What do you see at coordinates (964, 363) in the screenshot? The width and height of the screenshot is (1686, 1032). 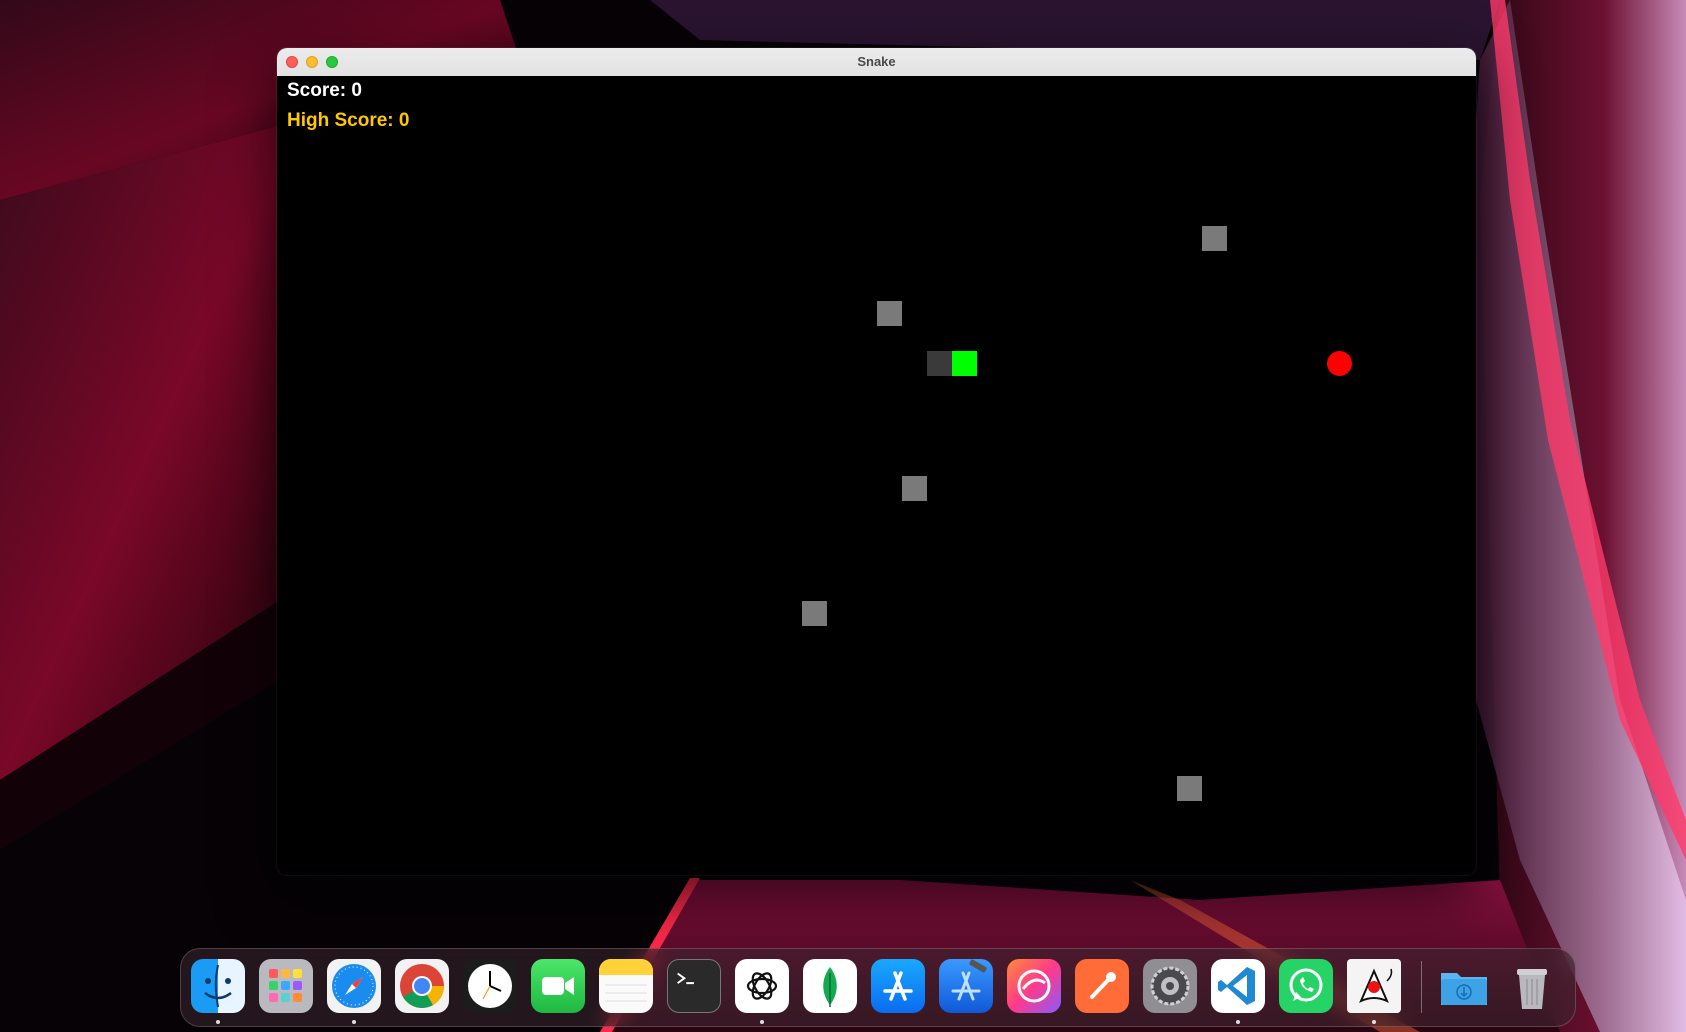 I see `snake-head` at bounding box center [964, 363].